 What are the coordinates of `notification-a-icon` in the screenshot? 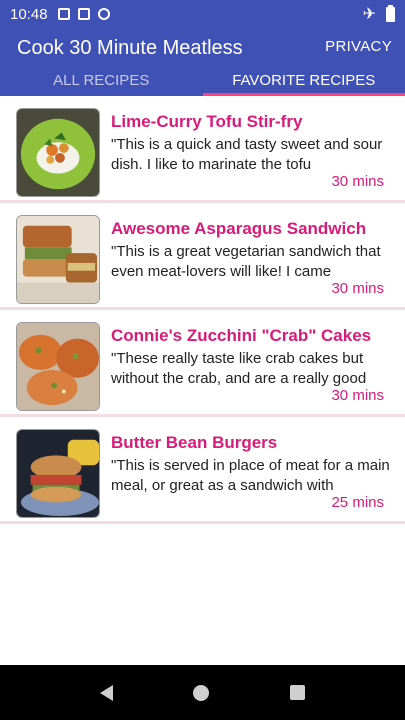 It's located at (63, 14).